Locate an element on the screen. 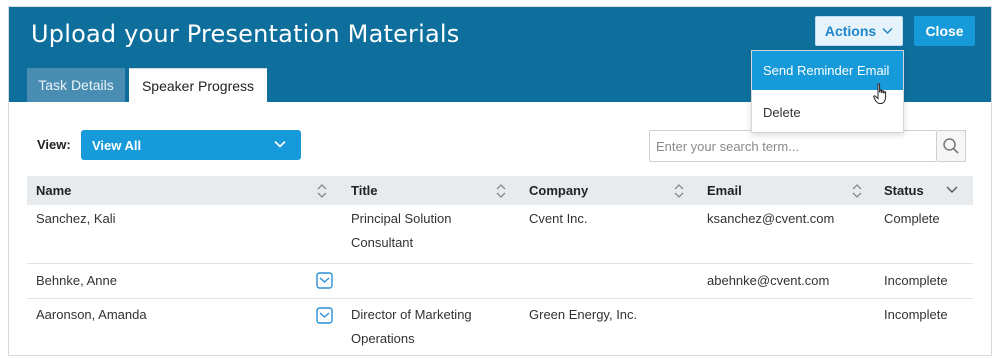 The image size is (1000, 359). page-title: Upload your Presentation Materials is located at coordinates (245, 34).